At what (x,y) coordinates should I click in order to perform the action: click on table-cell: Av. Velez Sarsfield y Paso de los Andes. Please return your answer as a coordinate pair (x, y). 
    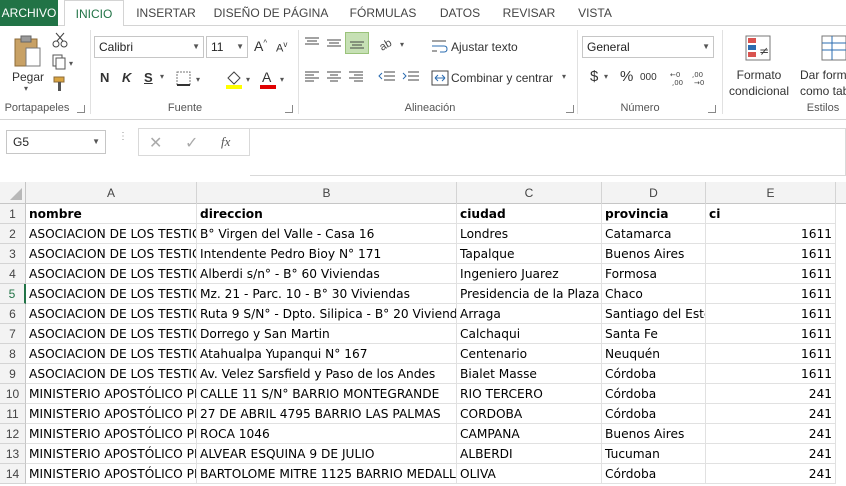
    Looking at the image, I should click on (327, 374).